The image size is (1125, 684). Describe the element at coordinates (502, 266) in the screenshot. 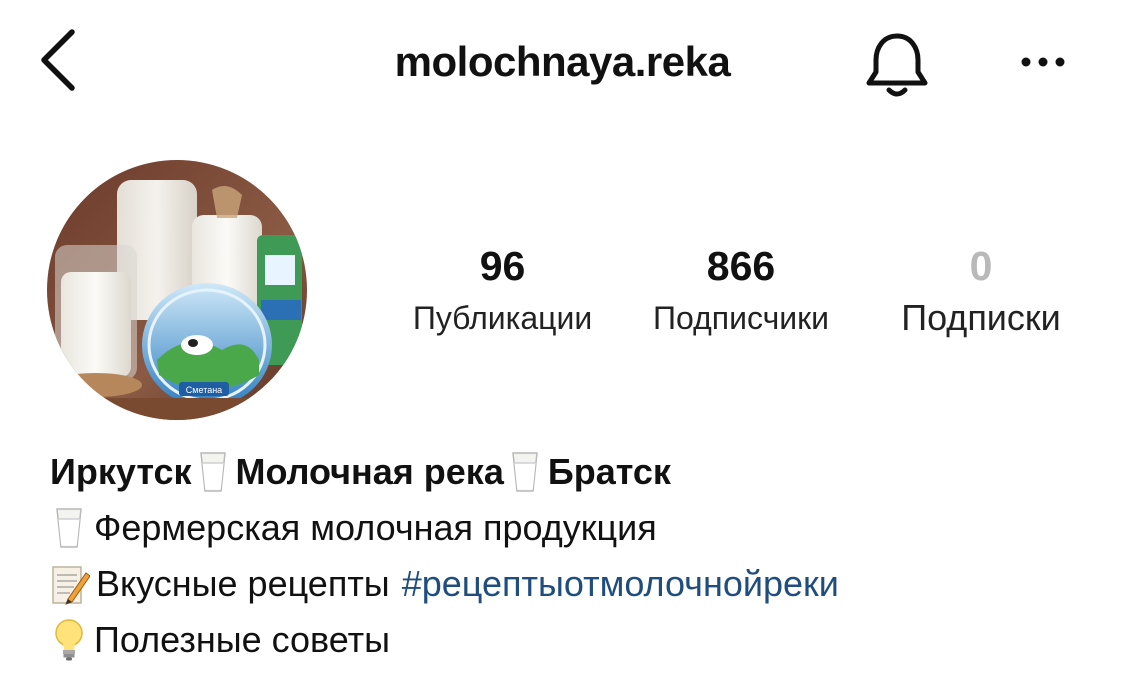

I see `posts-count: 96` at that location.